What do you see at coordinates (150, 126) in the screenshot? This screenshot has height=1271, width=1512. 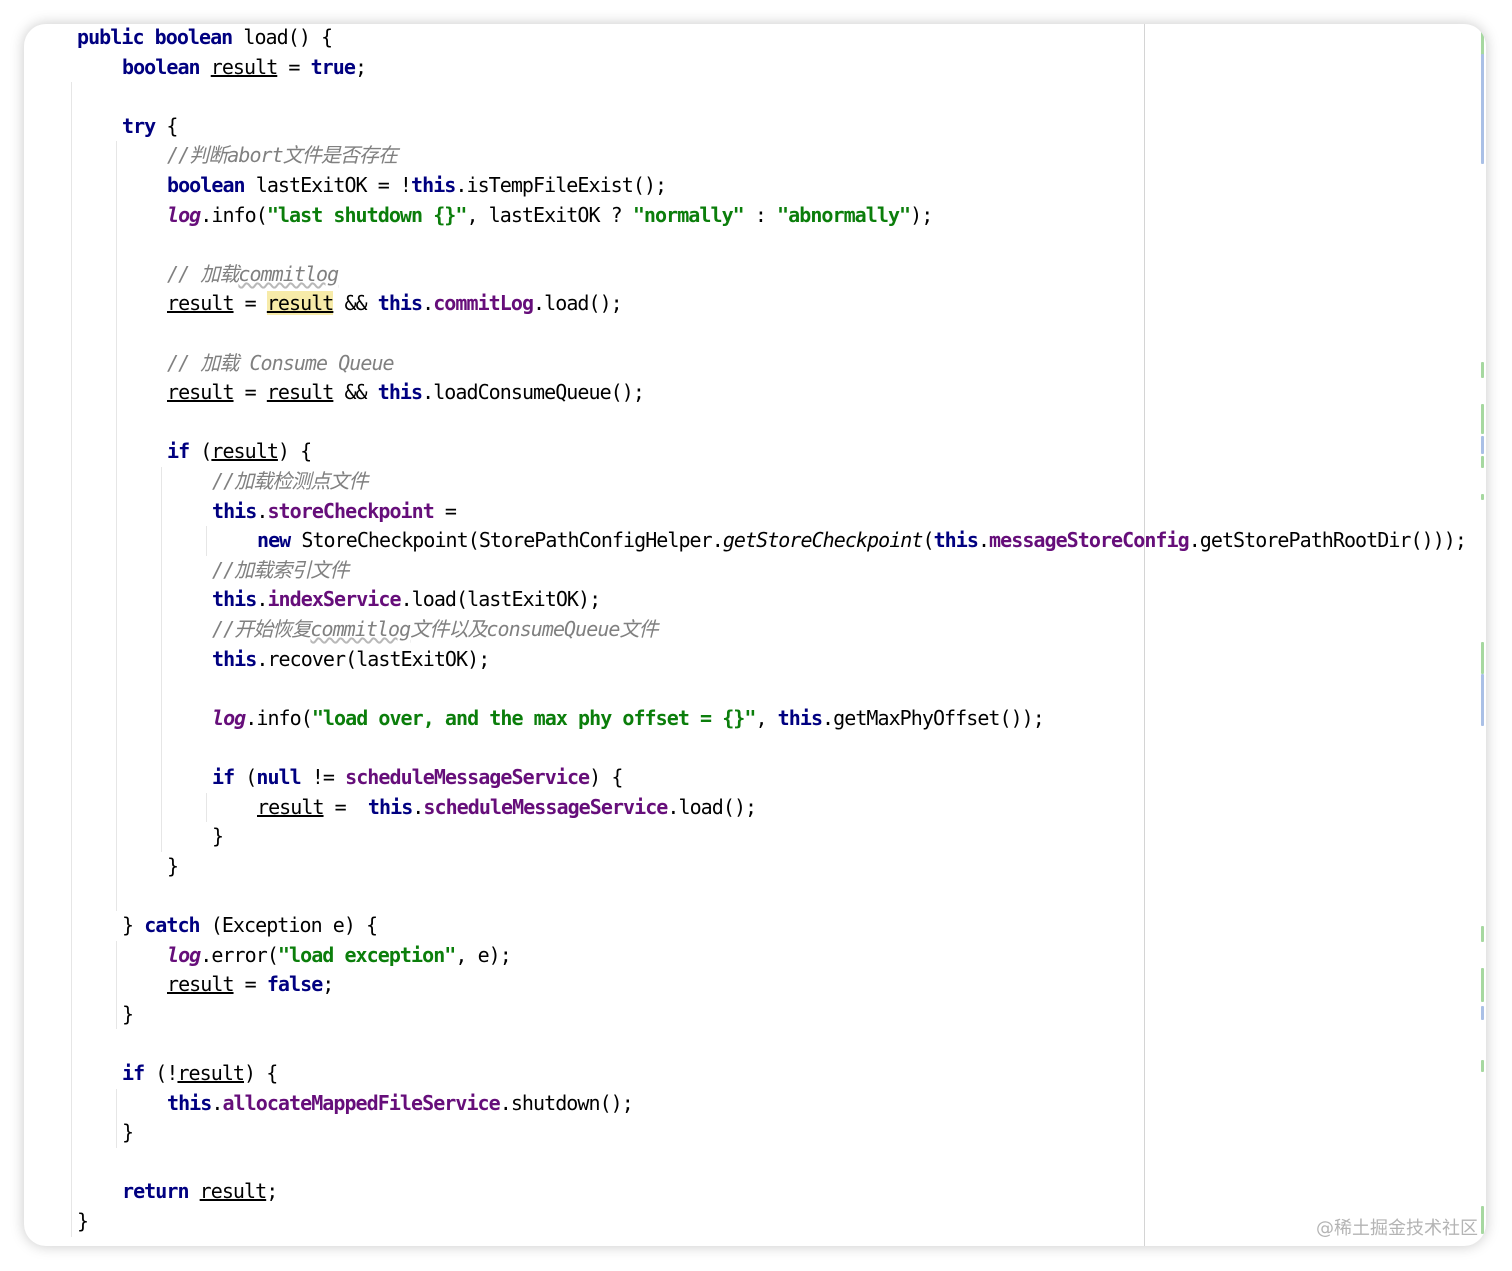 I see `code-line: try {` at bounding box center [150, 126].